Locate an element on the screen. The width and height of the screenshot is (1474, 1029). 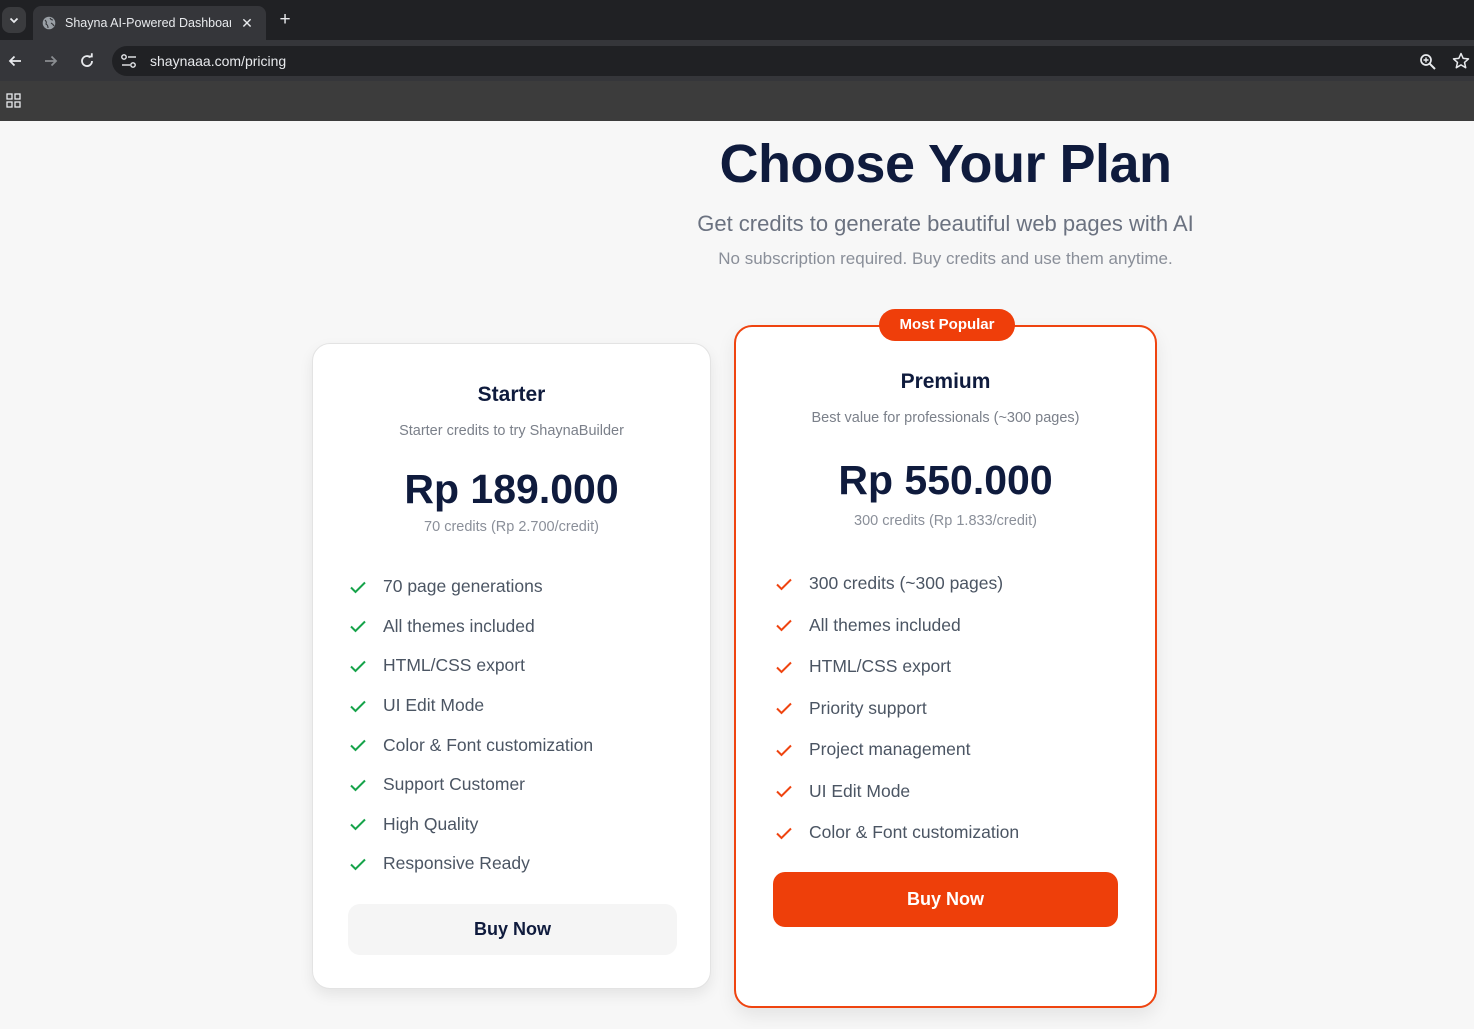
back-button is located at coordinates (15, 61).